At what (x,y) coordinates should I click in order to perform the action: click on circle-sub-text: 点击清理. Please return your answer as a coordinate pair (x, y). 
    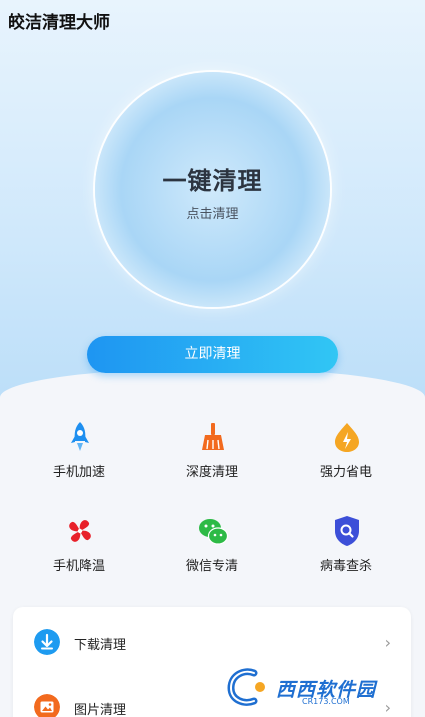
    Looking at the image, I should click on (212, 214).